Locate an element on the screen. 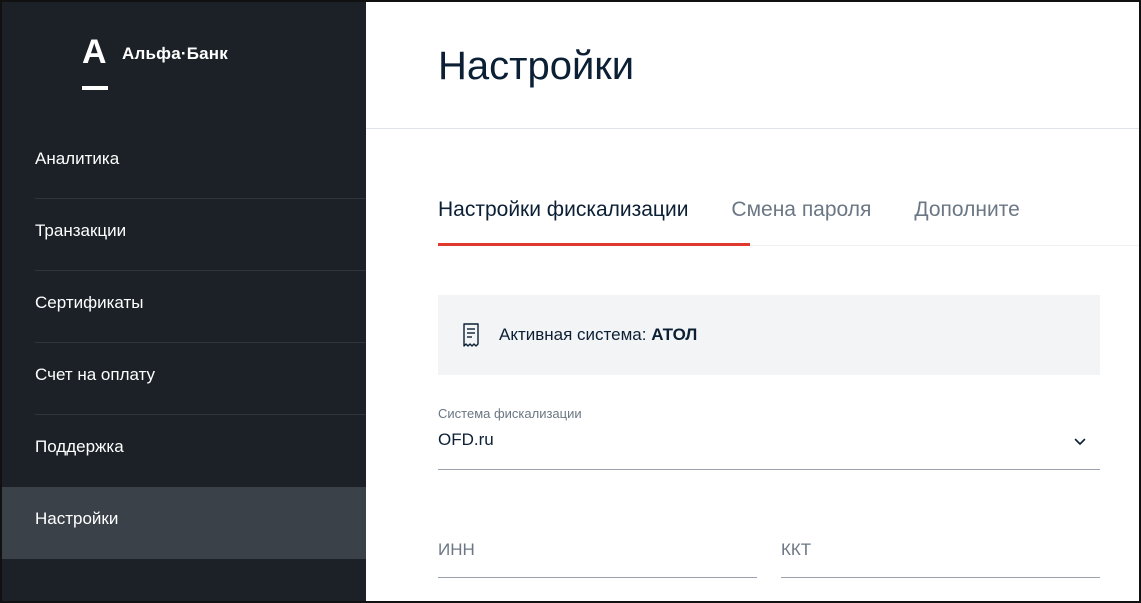 The image size is (1141, 603). chevron-down-icon is located at coordinates (1080, 441).